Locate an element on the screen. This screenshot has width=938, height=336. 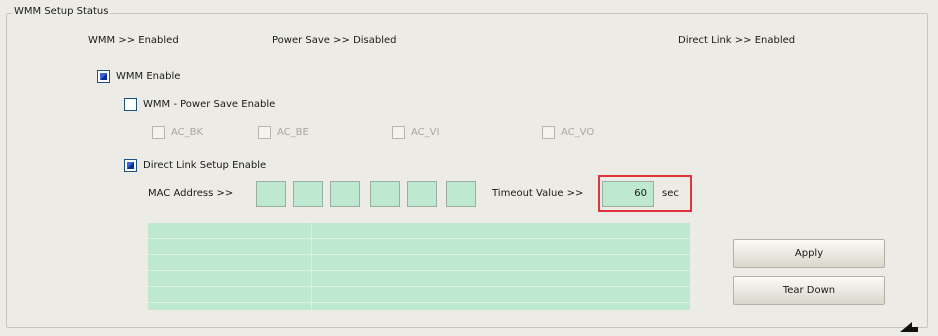
mac-address-label: MAC Address >> is located at coordinates (191, 193).